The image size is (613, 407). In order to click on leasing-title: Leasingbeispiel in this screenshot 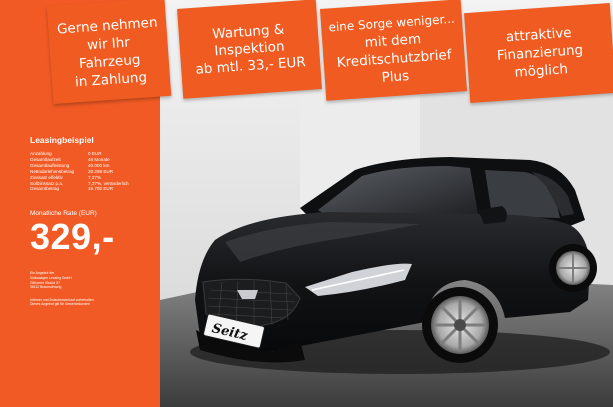, I will do `click(62, 140)`.